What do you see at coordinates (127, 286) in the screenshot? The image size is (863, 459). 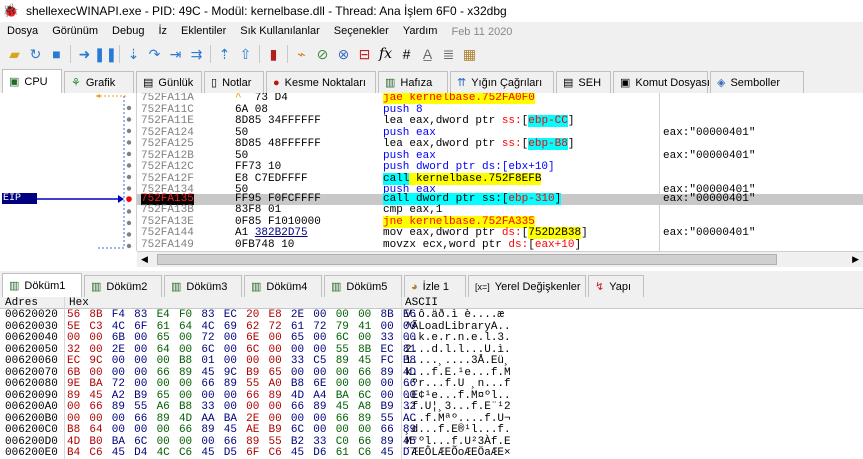 I see `tab-label: Döküm2` at bounding box center [127, 286].